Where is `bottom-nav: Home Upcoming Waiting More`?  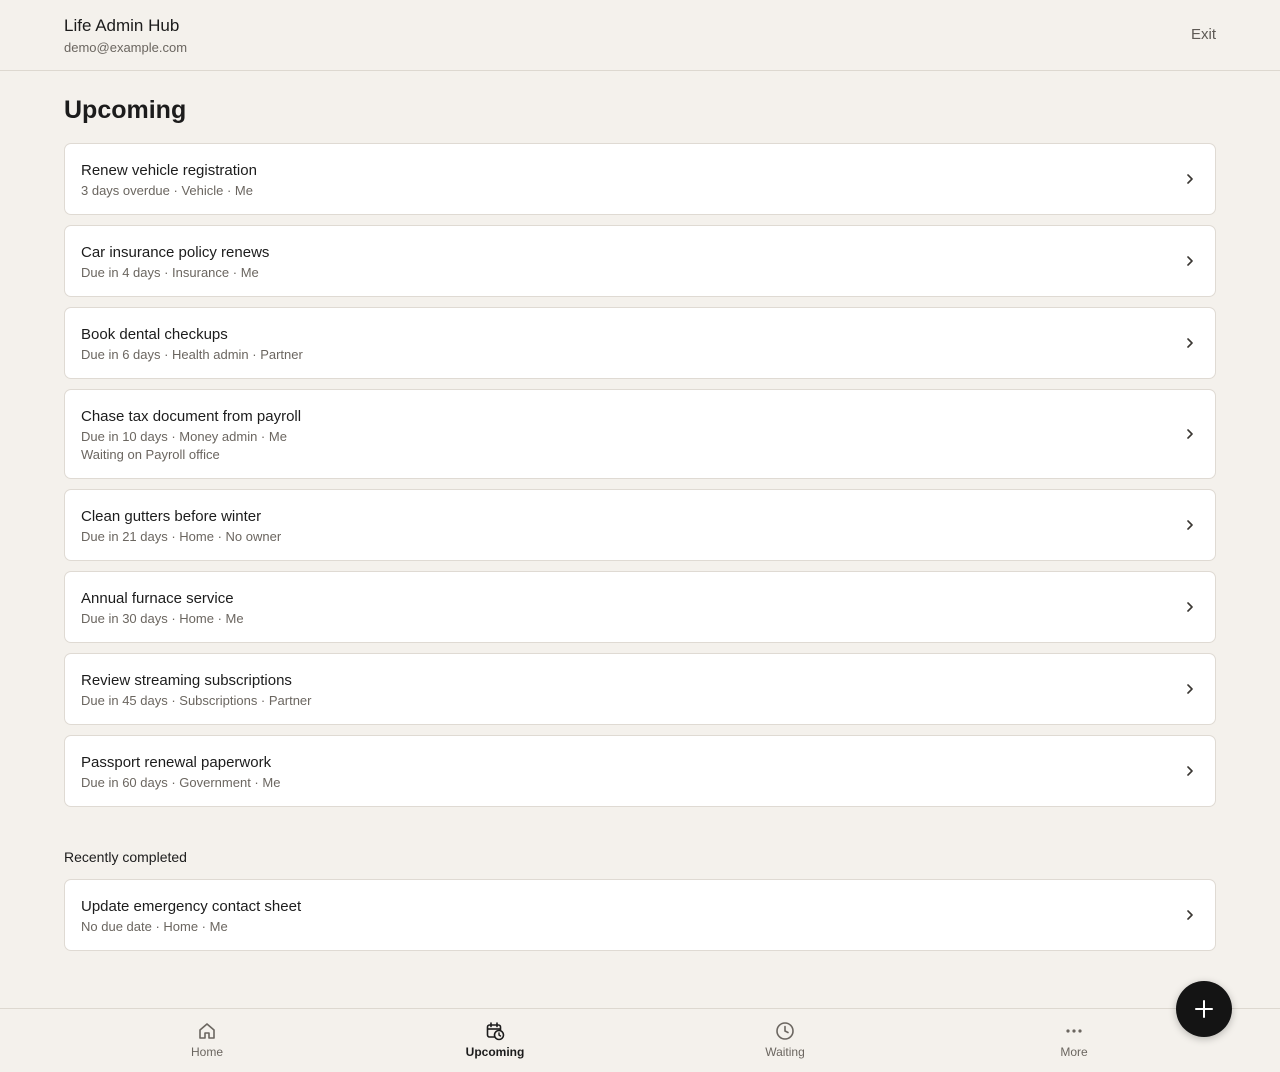 bottom-nav: Home Upcoming Waiting More is located at coordinates (640, 1039).